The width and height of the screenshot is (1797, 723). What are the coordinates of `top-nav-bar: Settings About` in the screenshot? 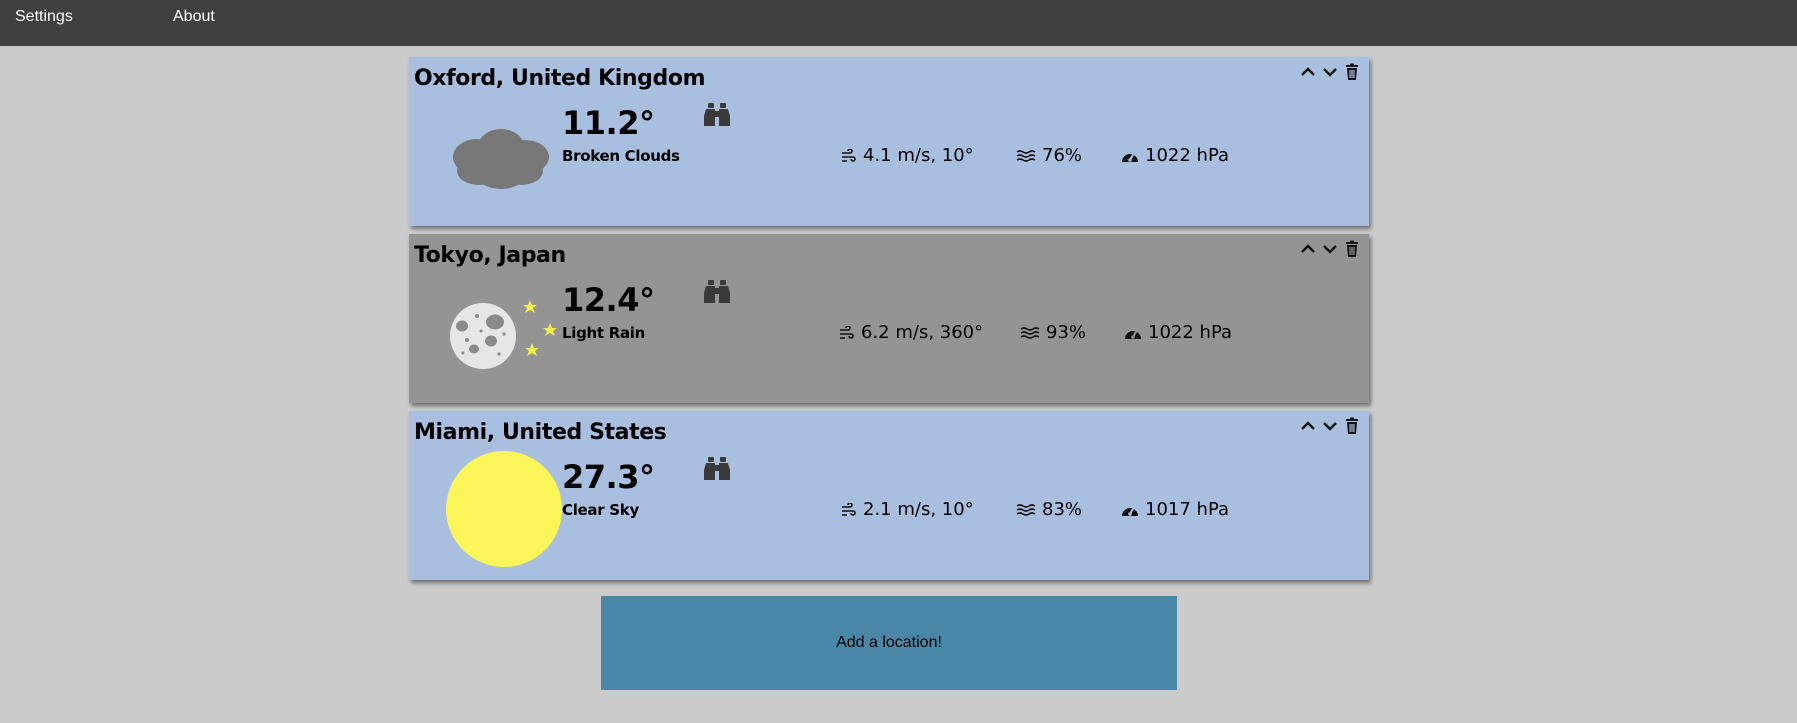 It's located at (898, 23).